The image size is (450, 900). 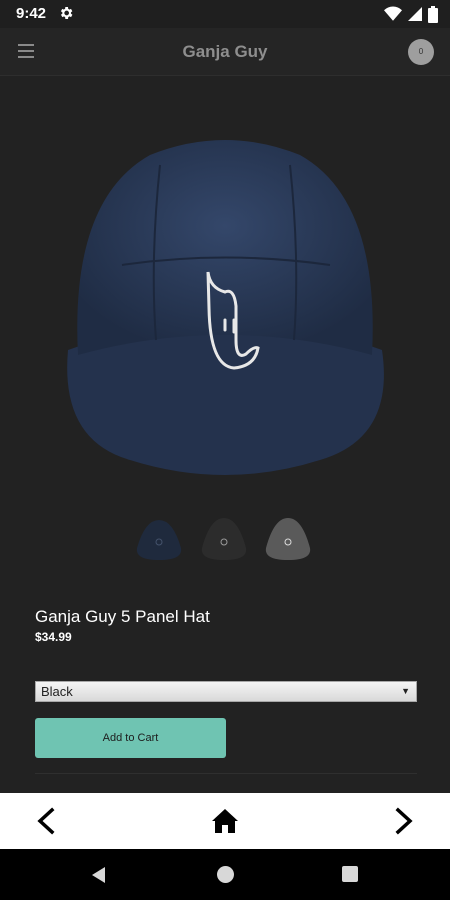 What do you see at coordinates (225, 14) in the screenshot?
I see `status-bar: 9:42` at bounding box center [225, 14].